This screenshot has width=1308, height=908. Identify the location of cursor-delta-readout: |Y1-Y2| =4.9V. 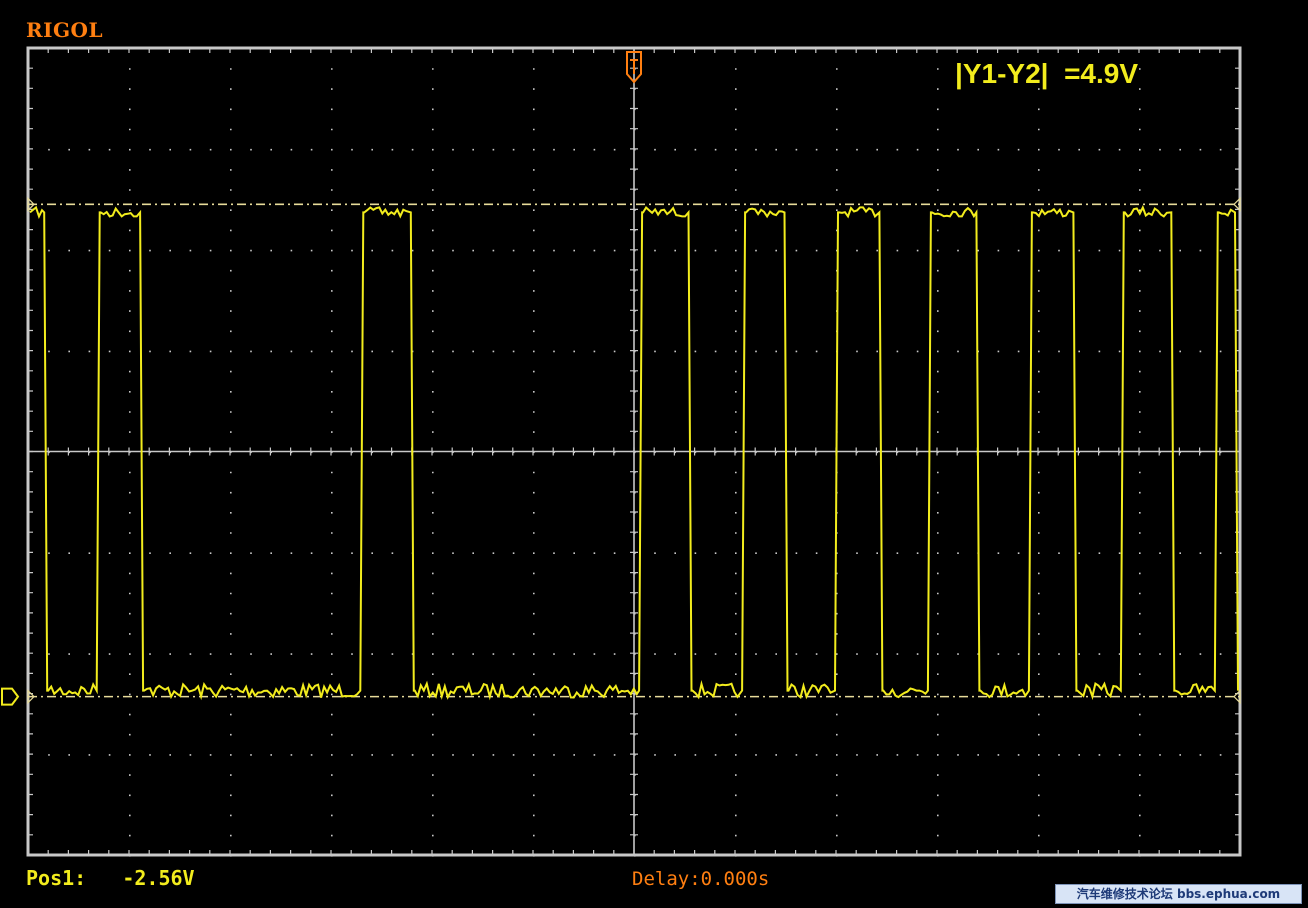
(1046, 74).